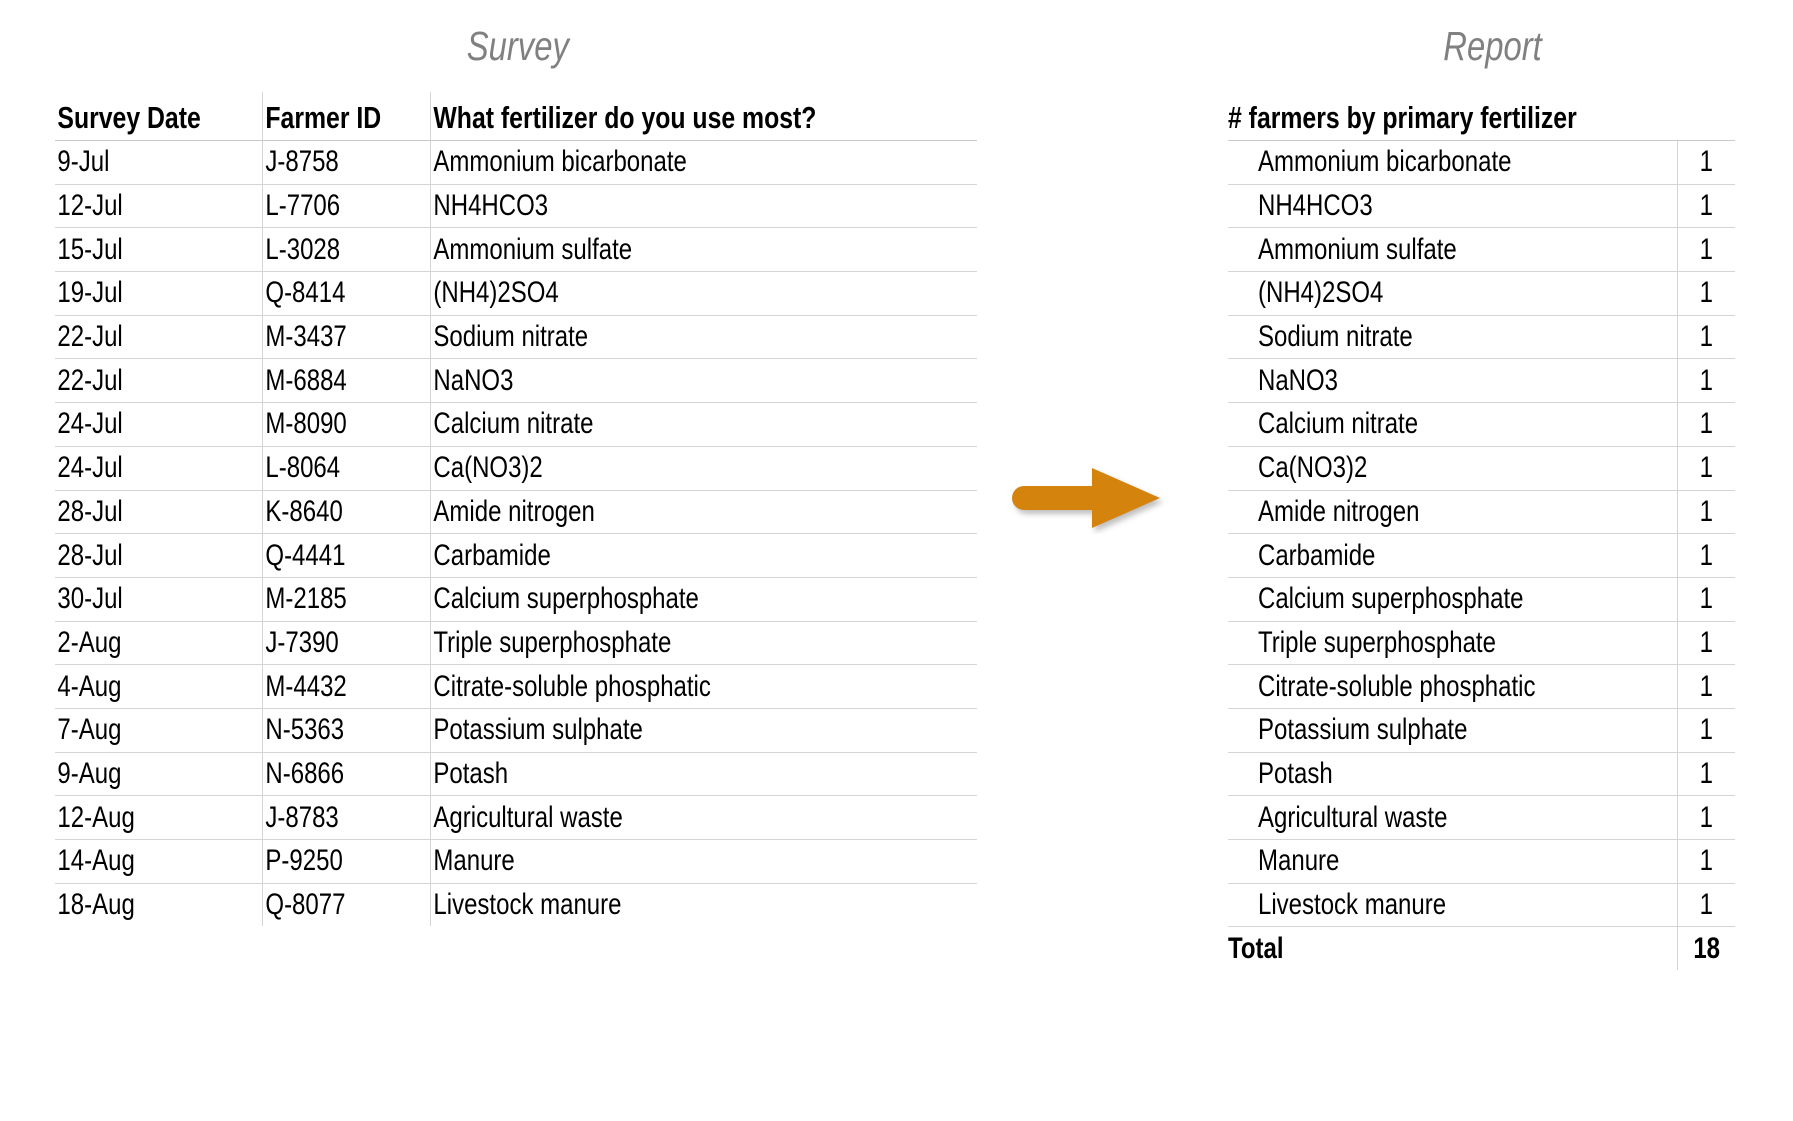 The width and height of the screenshot is (1793, 1121). I want to click on survey-cell-farmer-id-text: K-8640, so click(303, 511).